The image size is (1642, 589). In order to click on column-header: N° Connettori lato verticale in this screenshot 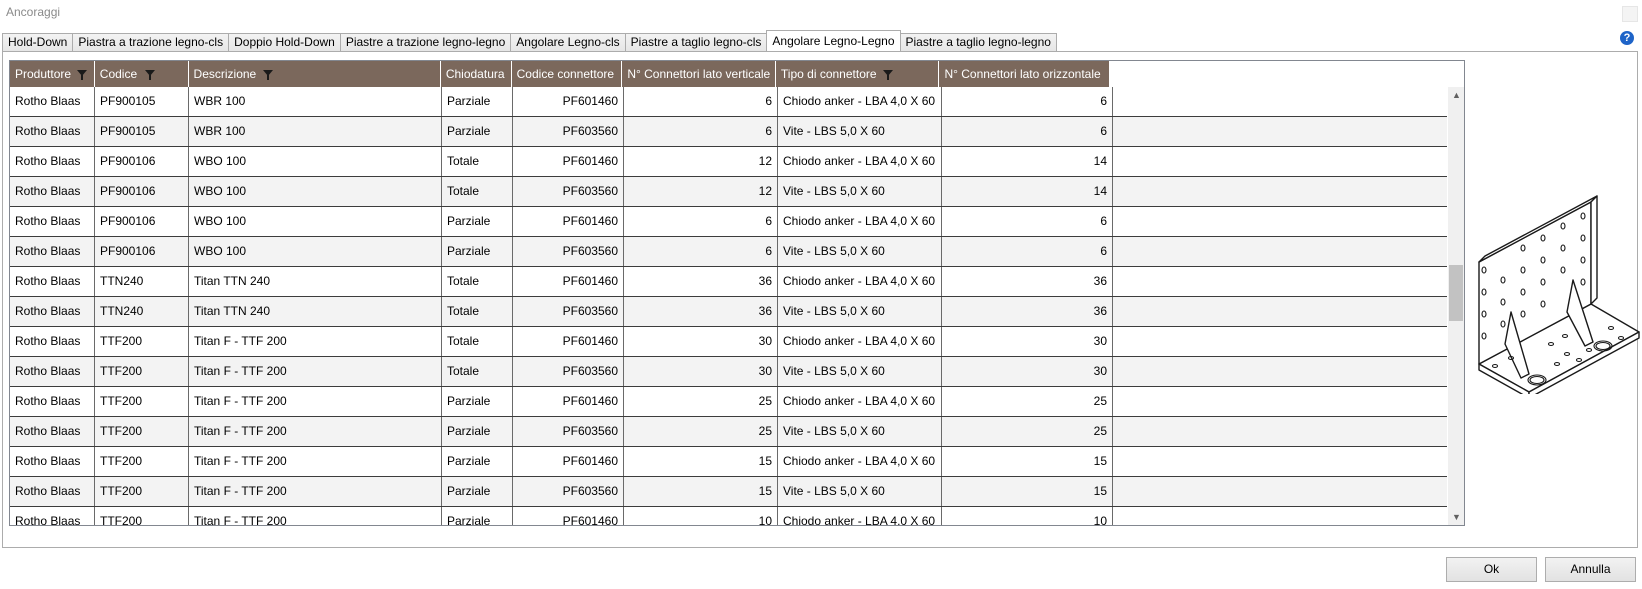, I will do `click(699, 74)`.